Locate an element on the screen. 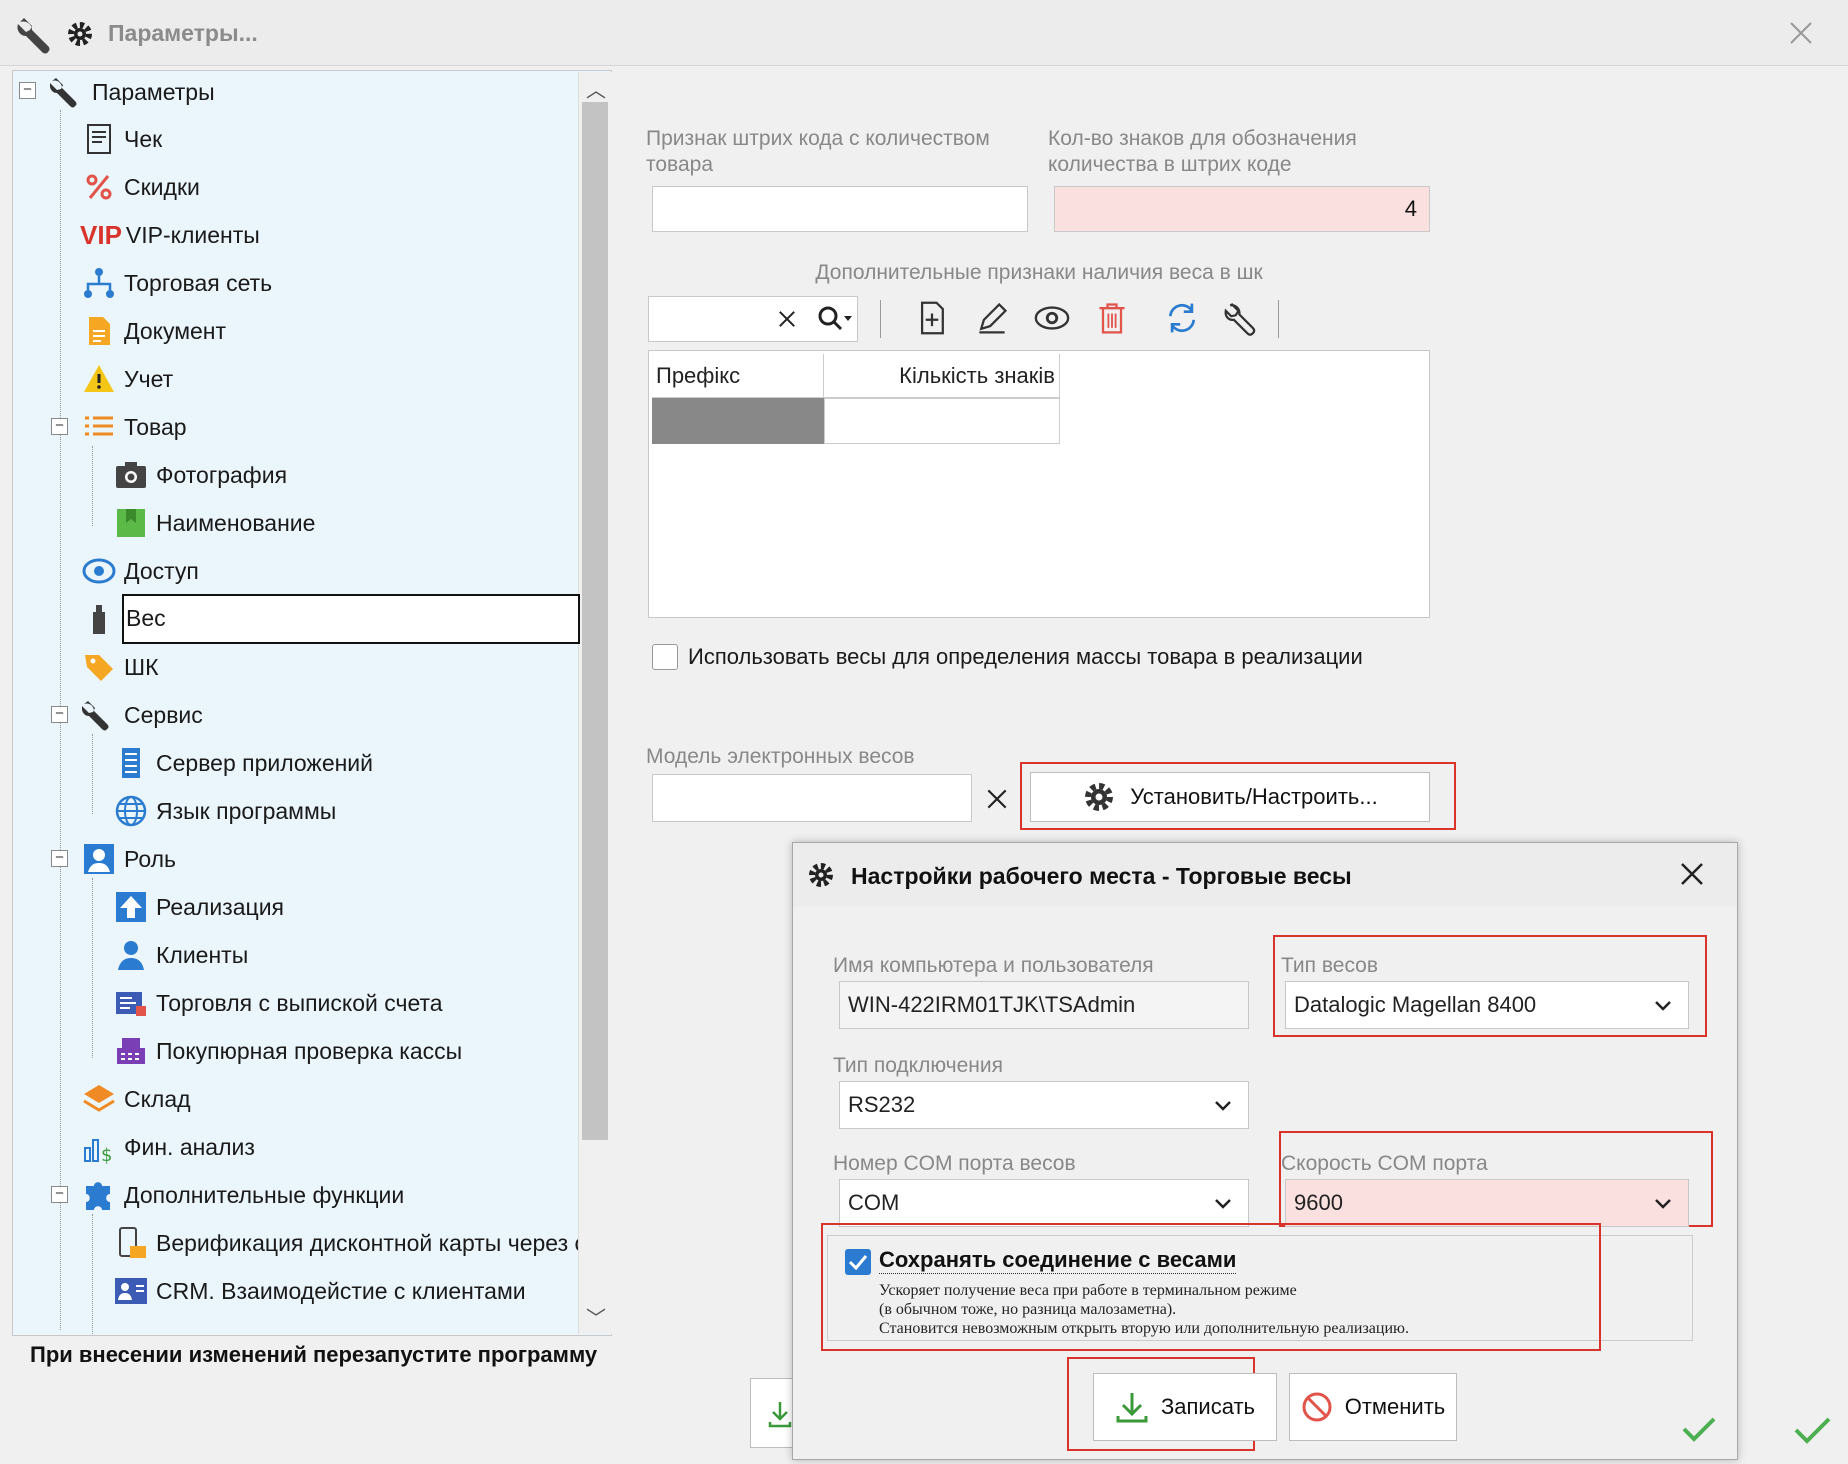  document-icon is located at coordinates (99, 331).